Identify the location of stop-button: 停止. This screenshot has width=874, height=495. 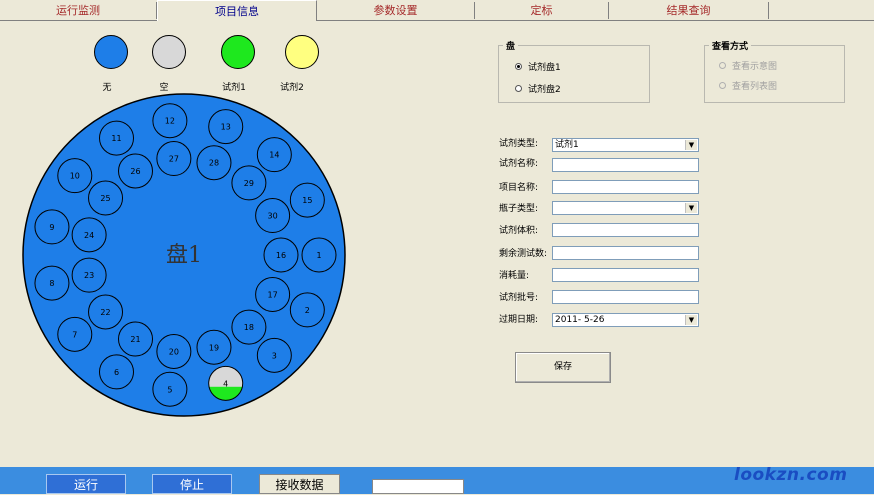
(192, 484).